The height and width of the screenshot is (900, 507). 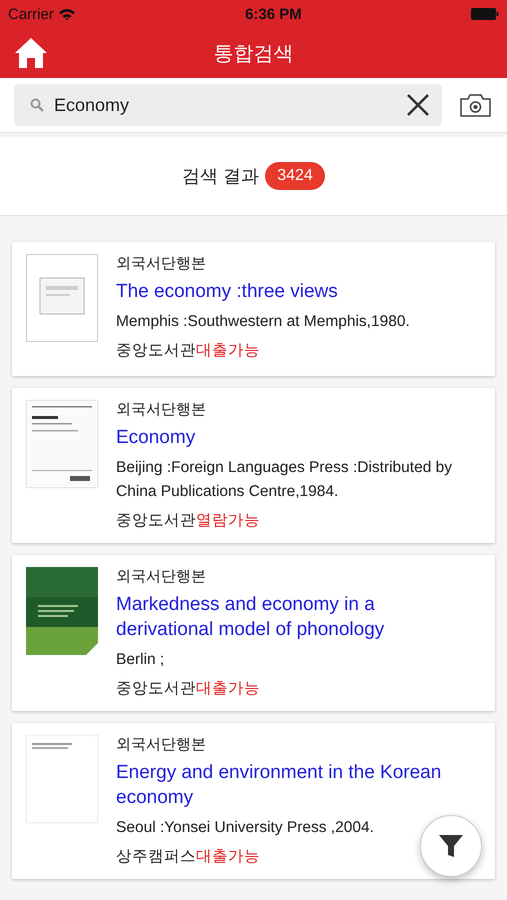 What do you see at coordinates (31, 14) in the screenshot?
I see `carrier-label: Carrier` at bounding box center [31, 14].